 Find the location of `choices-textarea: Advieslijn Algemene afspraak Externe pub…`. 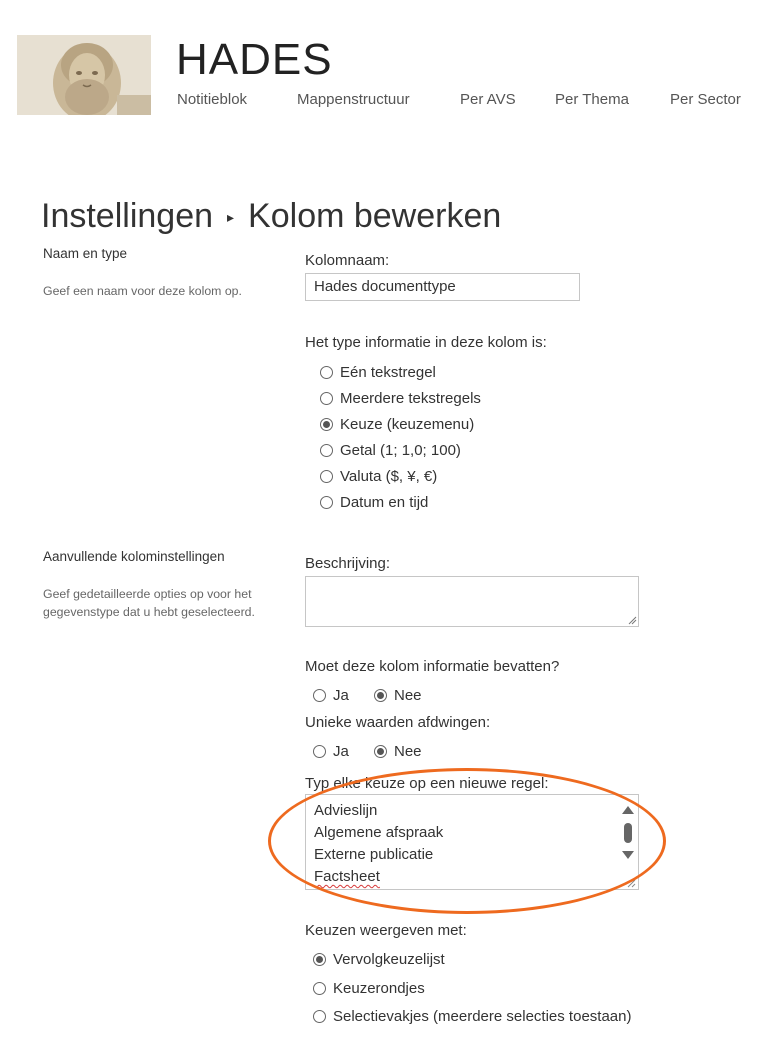

choices-textarea: Advieslijn Algemene afspraak Externe pub… is located at coordinates (472, 842).